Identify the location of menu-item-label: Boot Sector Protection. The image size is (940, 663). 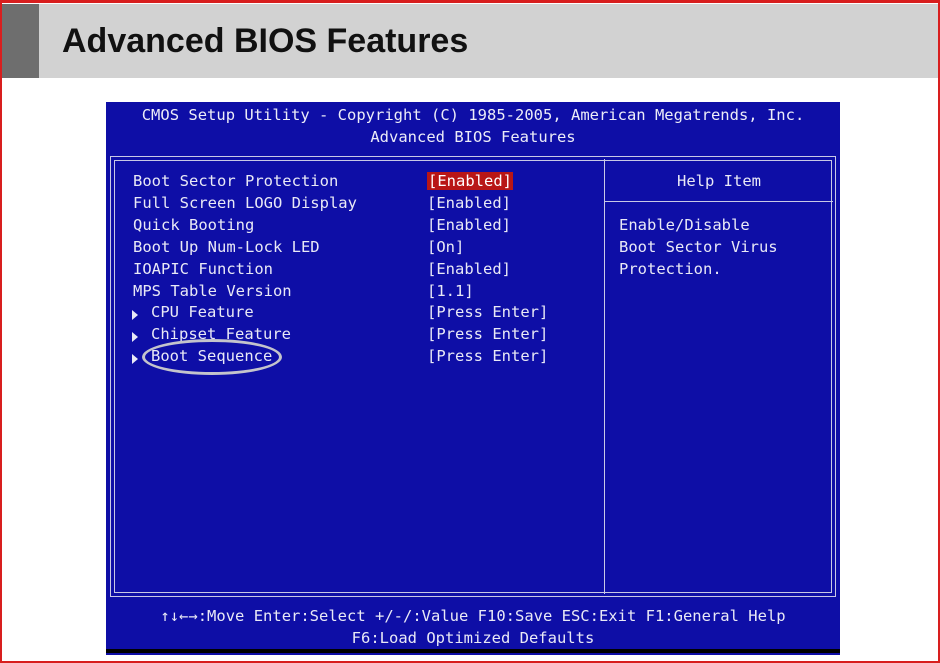
(236, 181).